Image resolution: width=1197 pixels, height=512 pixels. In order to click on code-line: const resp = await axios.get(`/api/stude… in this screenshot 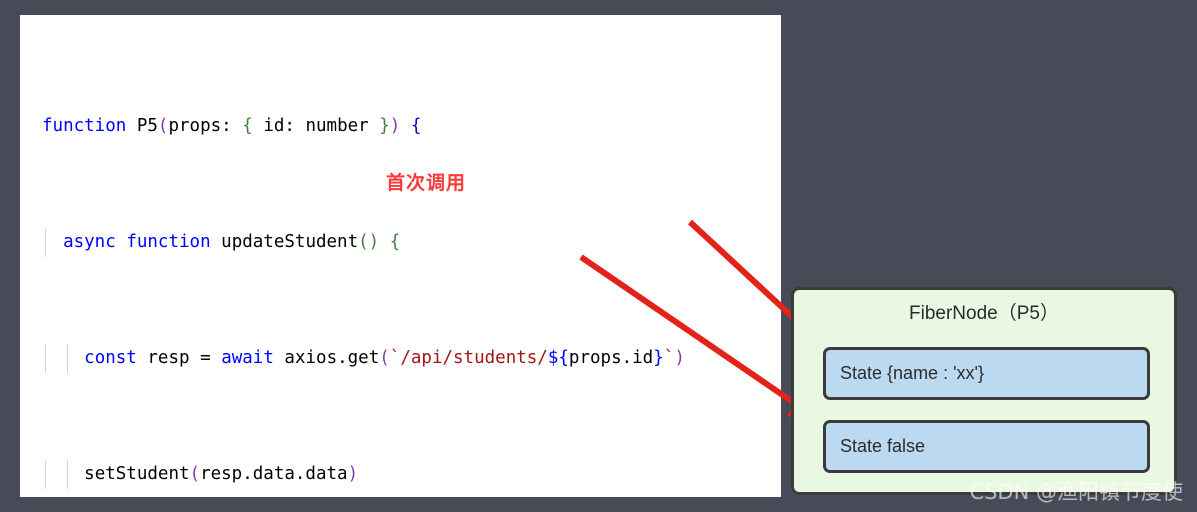, I will do `click(400, 358)`.